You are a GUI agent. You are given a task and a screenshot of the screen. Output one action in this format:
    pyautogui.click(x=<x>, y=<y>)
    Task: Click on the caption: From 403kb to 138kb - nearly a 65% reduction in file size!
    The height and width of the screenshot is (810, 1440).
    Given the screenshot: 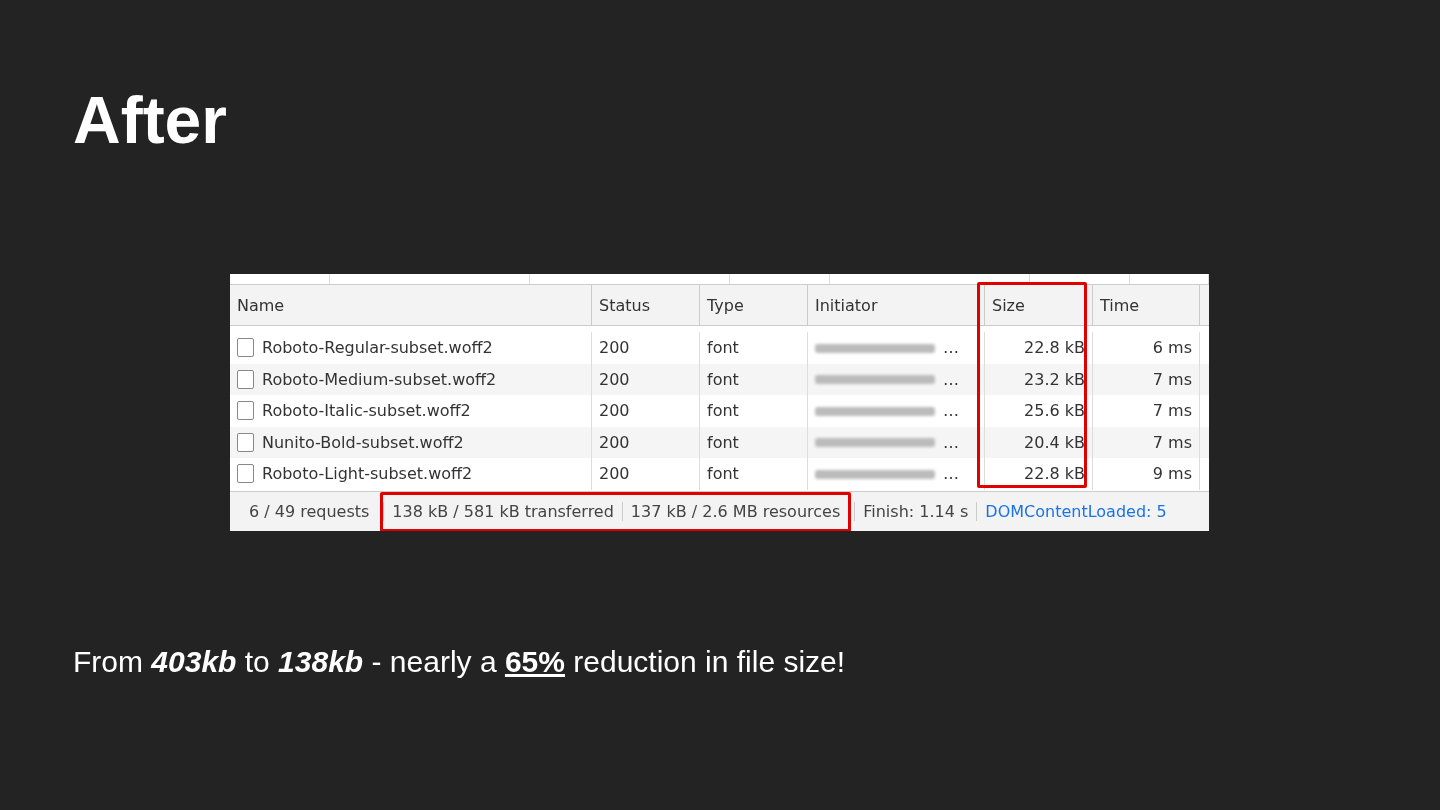 What is the action you would take?
    pyautogui.click(x=460, y=662)
    